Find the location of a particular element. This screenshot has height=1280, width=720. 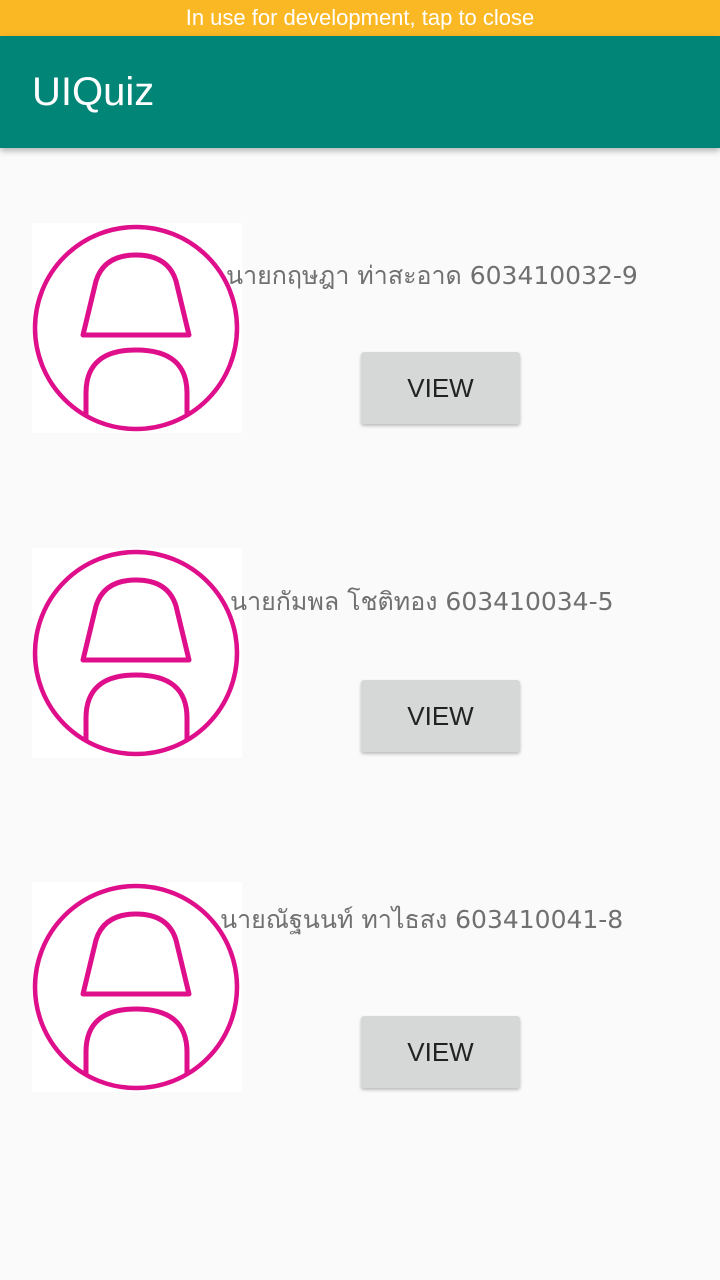

student-name: นายกฤษฎา ท่าสะอาด 603410032-9 is located at coordinates (432, 275).